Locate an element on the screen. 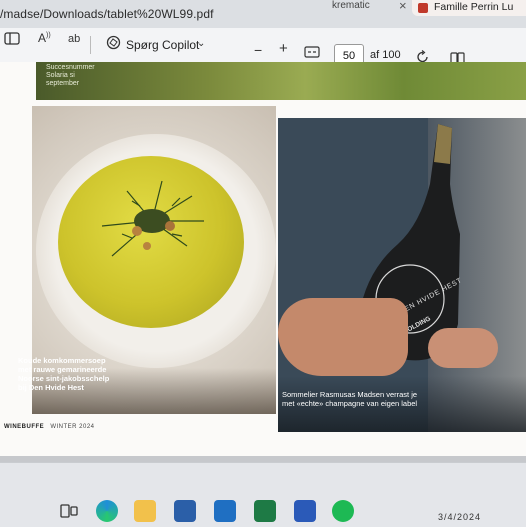 This screenshot has height=527, width=526. sommelier-hand-right is located at coordinates (463, 348).